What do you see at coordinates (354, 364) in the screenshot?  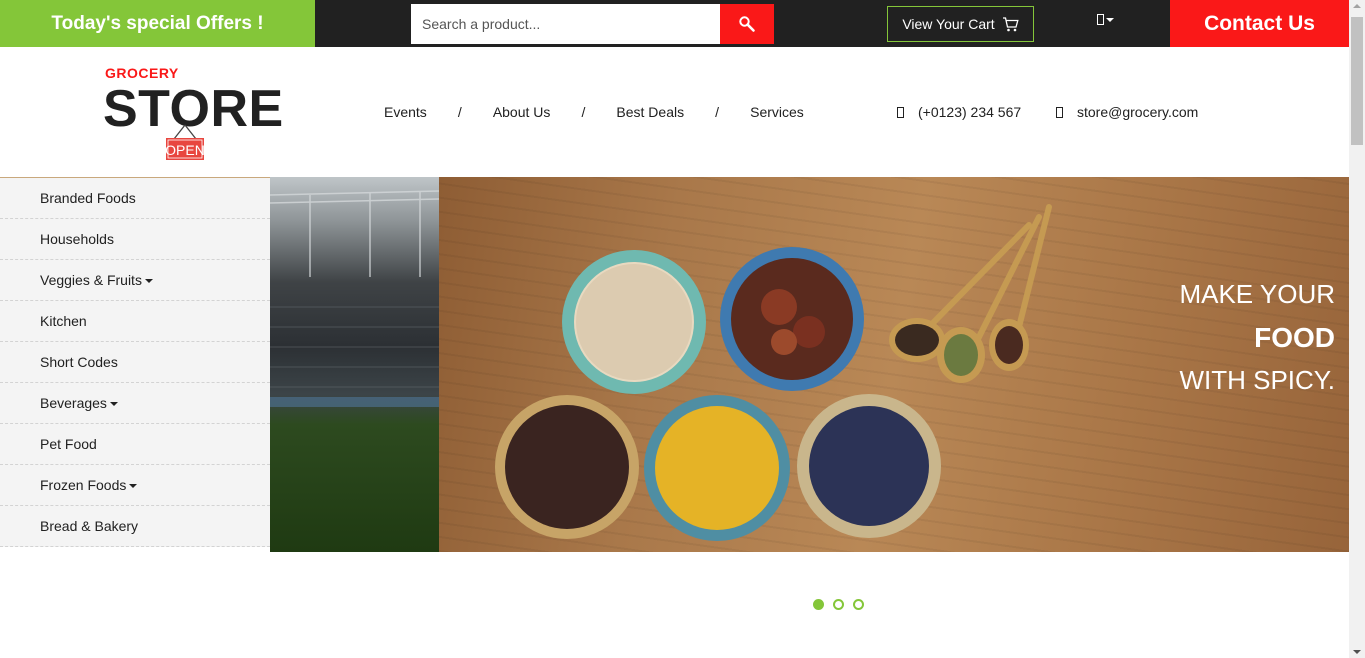 I see `stadium-background-image` at bounding box center [354, 364].